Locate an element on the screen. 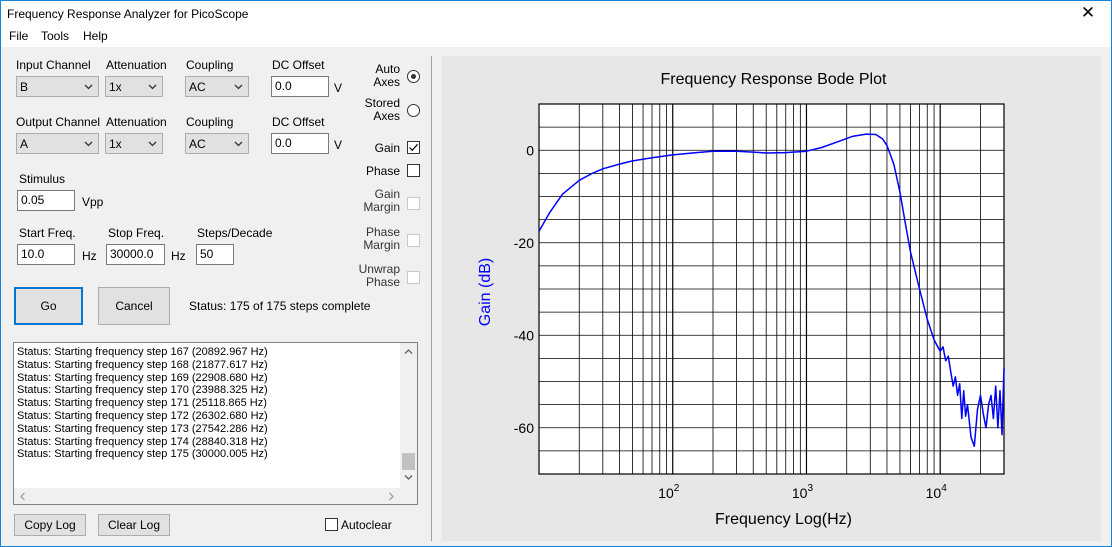 Image resolution: width=1112 pixels, height=547 pixels. gain-label: Gain is located at coordinates (387, 148).